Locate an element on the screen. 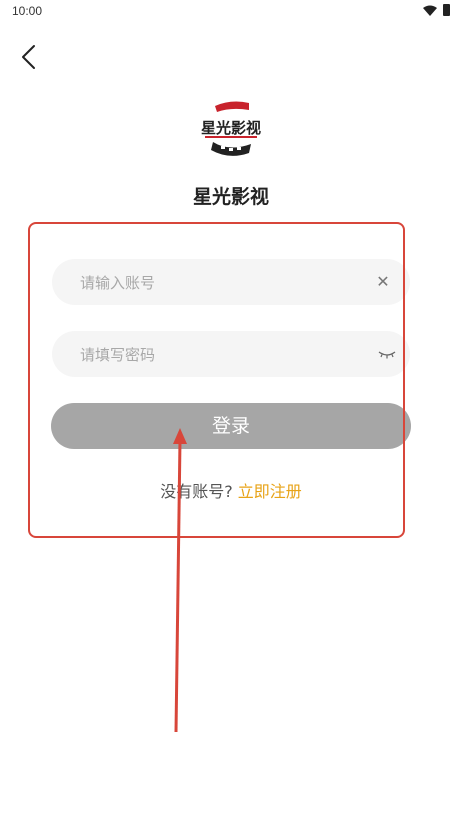 The height and width of the screenshot is (823, 462). app-name: 星光影视 is located at coordinates (230, 197).